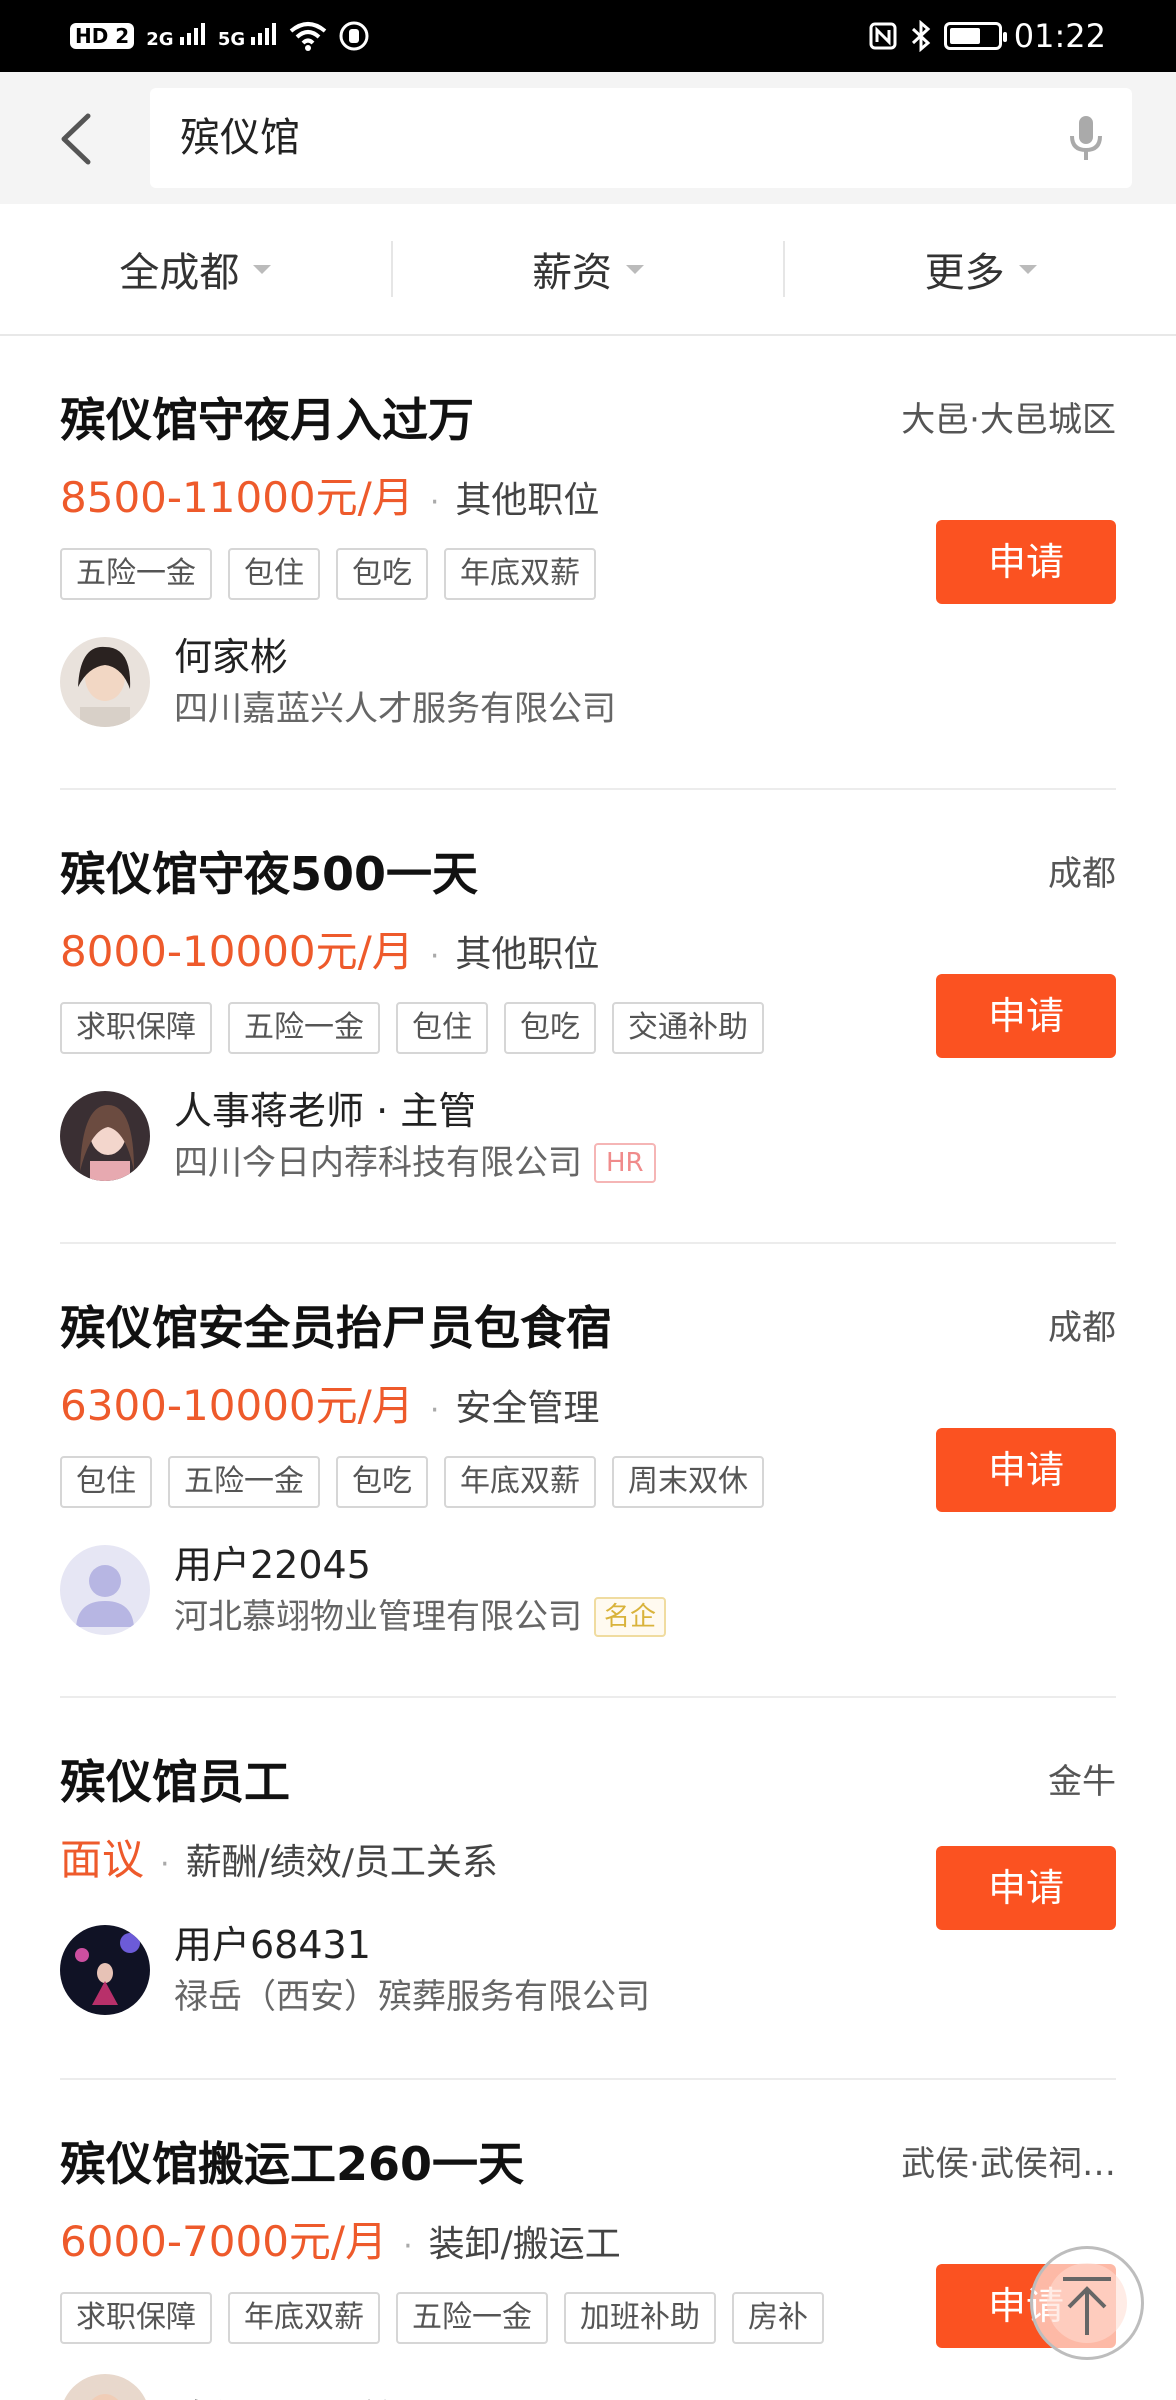 The height and width of the screenshot is (2400, 1176). What do you see at coordinates (248, 36) in the screenshot?
I see `signal-5g-icon: 5G` at bounding box center [248, 36].